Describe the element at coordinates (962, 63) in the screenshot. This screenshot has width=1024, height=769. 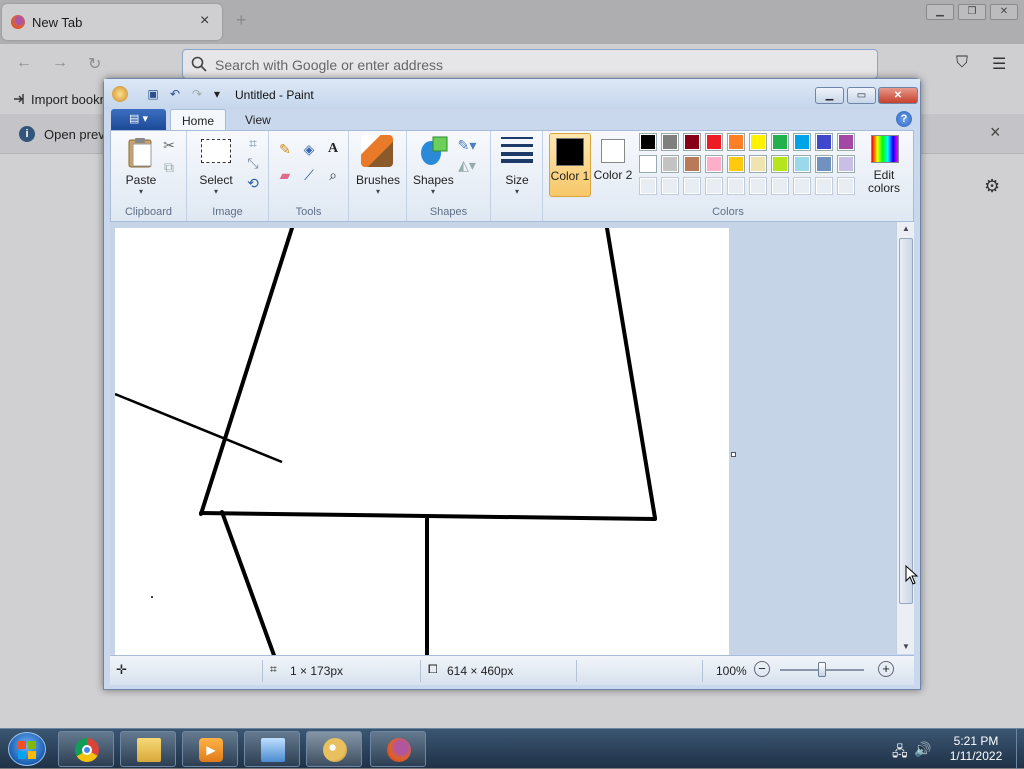
I see `pocket-icon: ⛉` at that location.